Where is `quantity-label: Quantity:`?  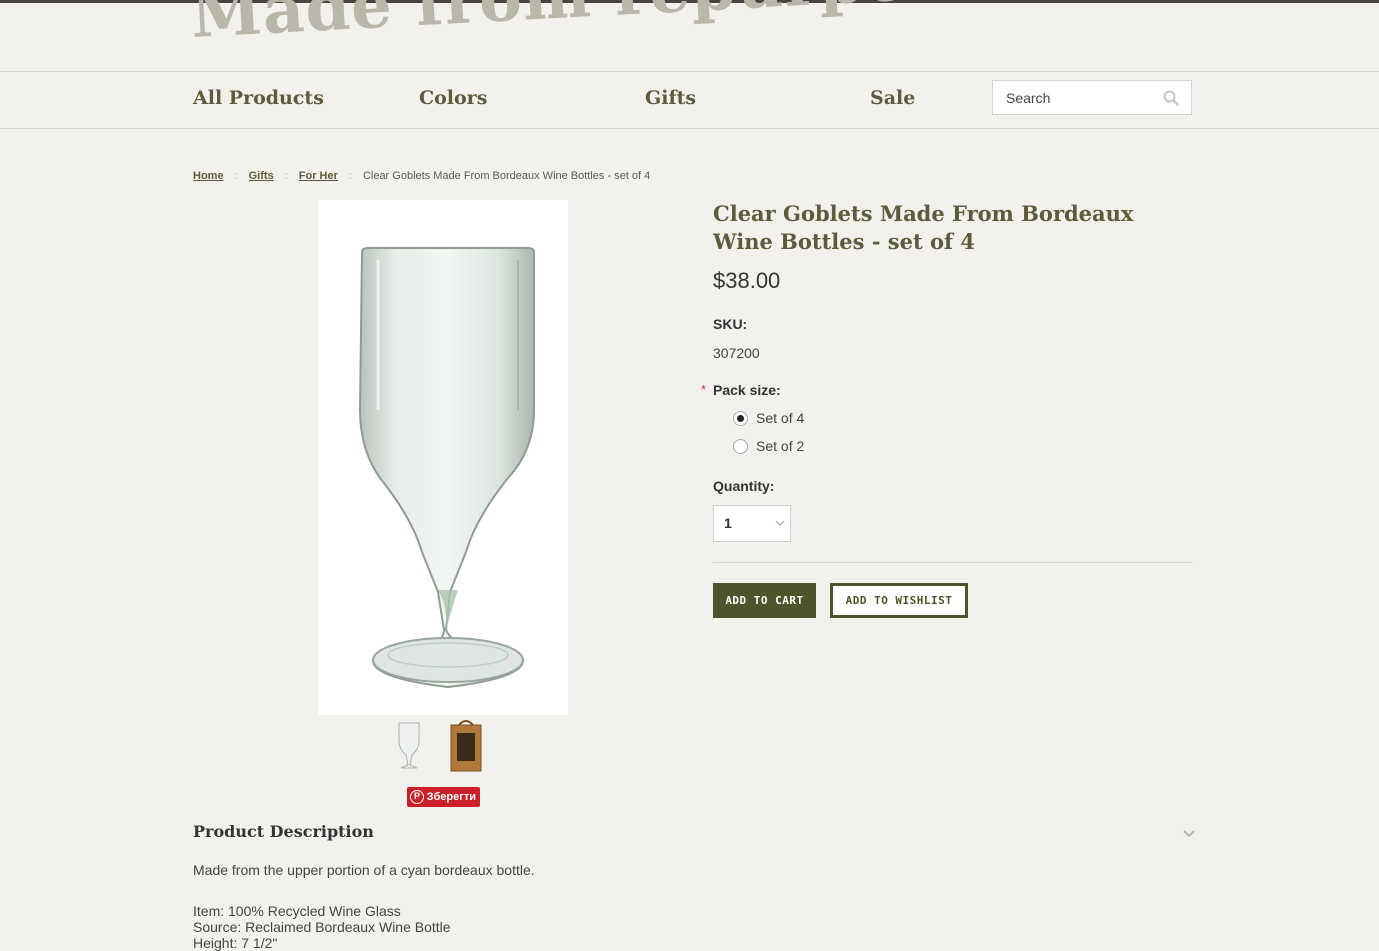
quantity-label: Quantity: is located at coordinates (744, 486).